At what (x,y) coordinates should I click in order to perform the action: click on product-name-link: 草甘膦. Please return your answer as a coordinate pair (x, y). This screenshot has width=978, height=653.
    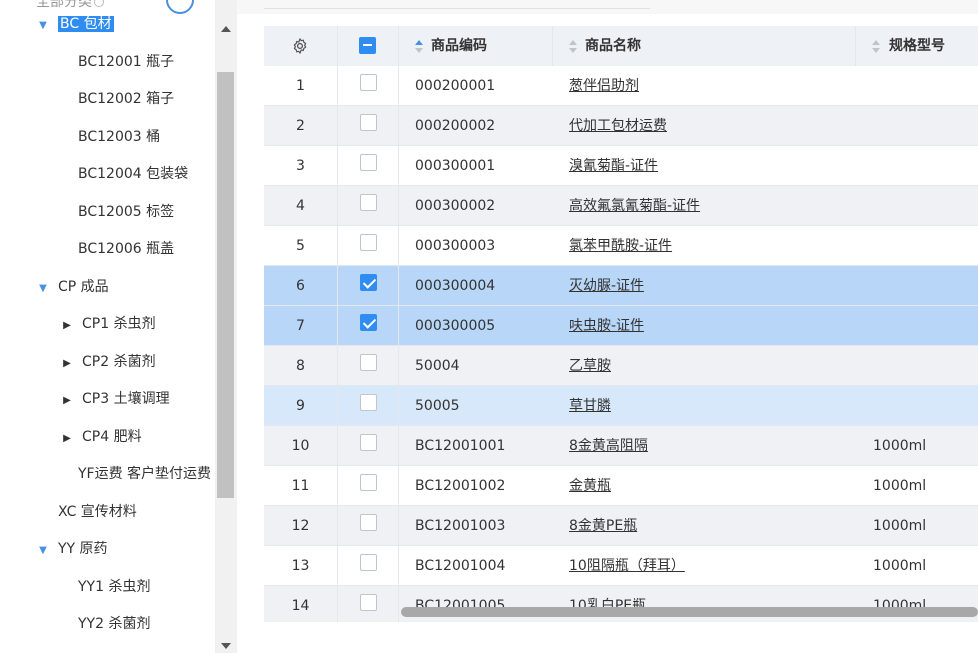
    Looking at the image, I should click on (709, 406).